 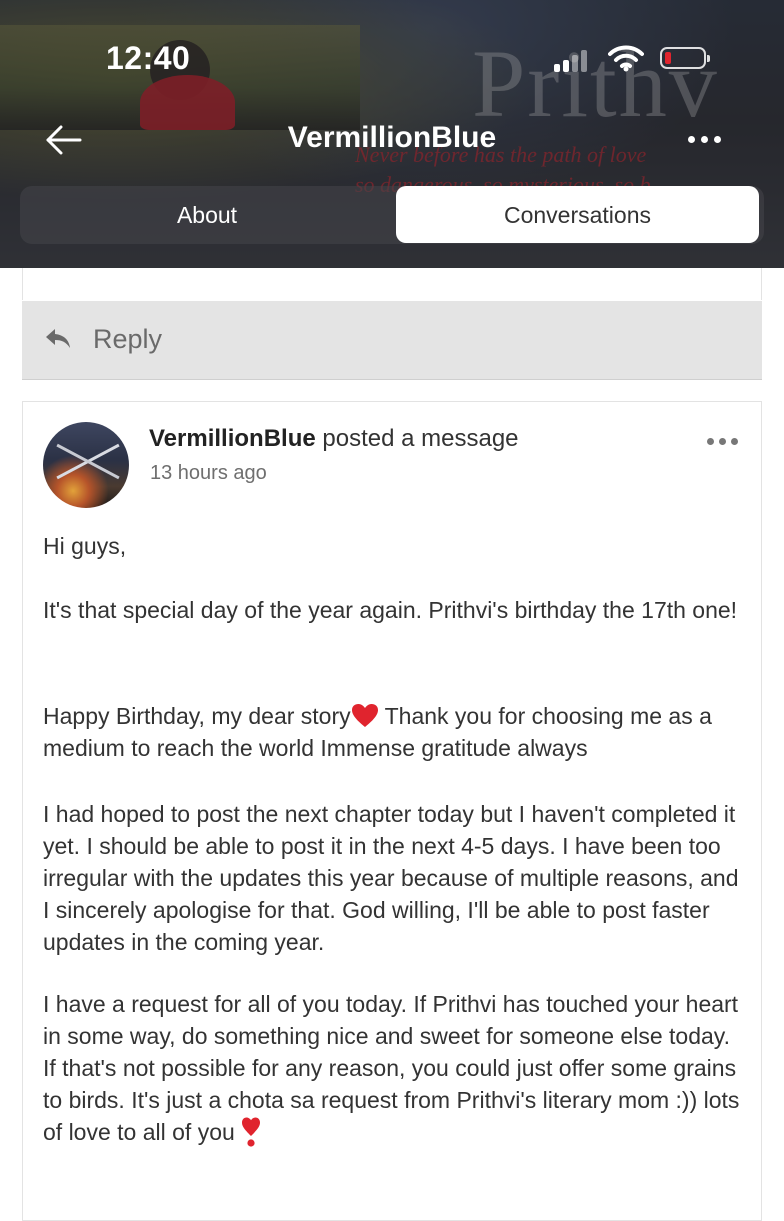 I want to click on tab-conversations: Conversations, so click(x=577, y=214).